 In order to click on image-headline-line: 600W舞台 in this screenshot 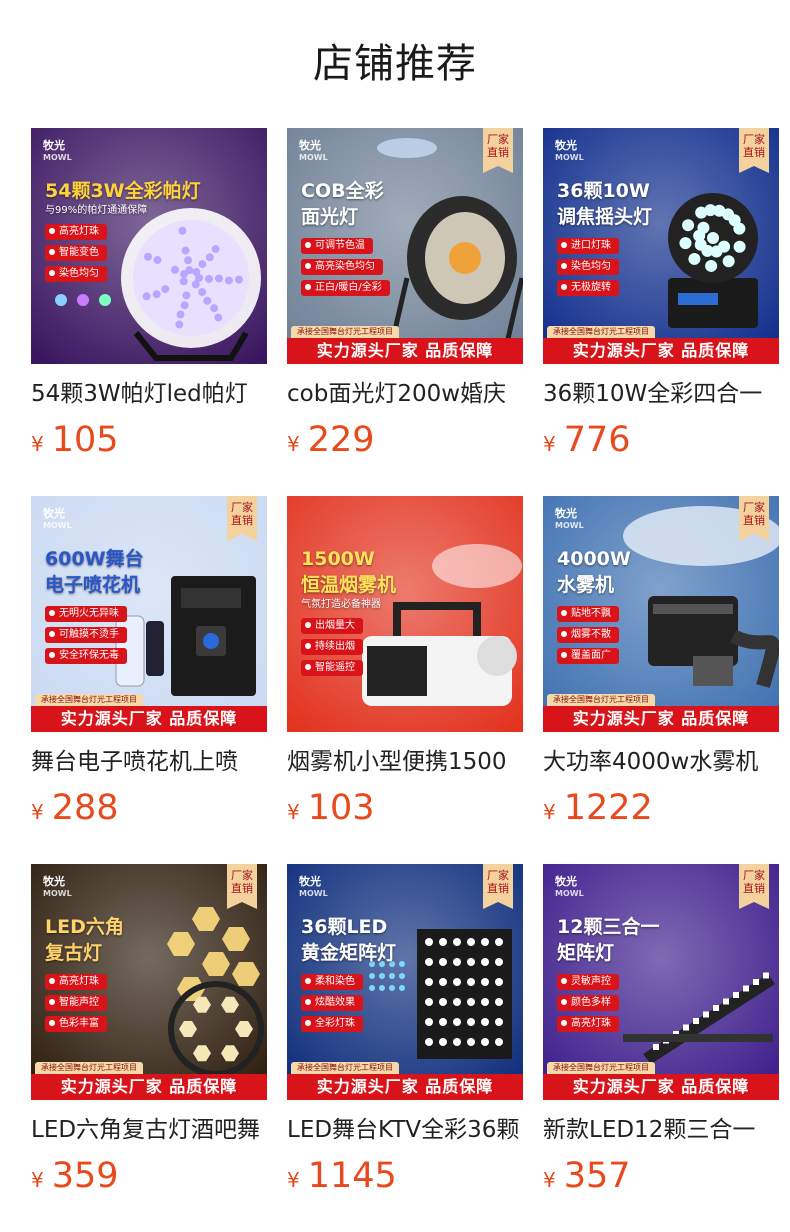, I will do `click(94, 559)`.